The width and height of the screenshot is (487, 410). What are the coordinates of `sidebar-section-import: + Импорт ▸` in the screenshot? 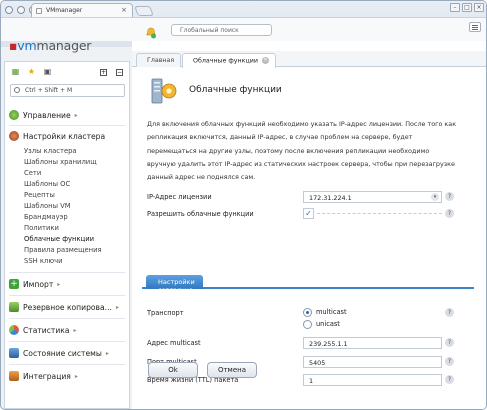 It's located at (34, 284).